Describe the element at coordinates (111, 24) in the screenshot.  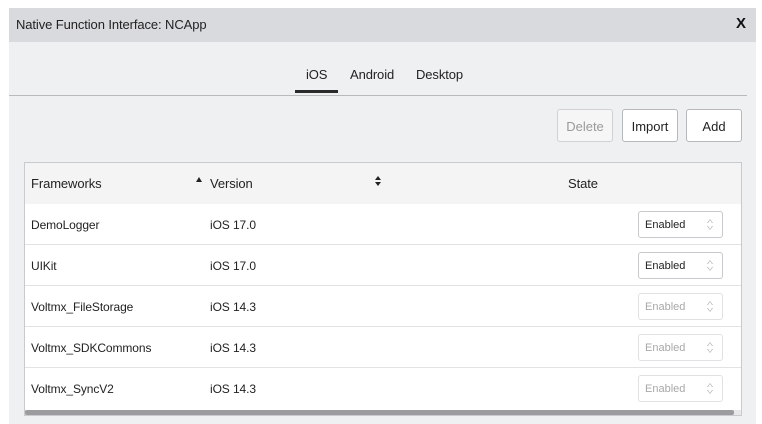
I see `dialog-title: Native Function Interface: NCApp` at that location.